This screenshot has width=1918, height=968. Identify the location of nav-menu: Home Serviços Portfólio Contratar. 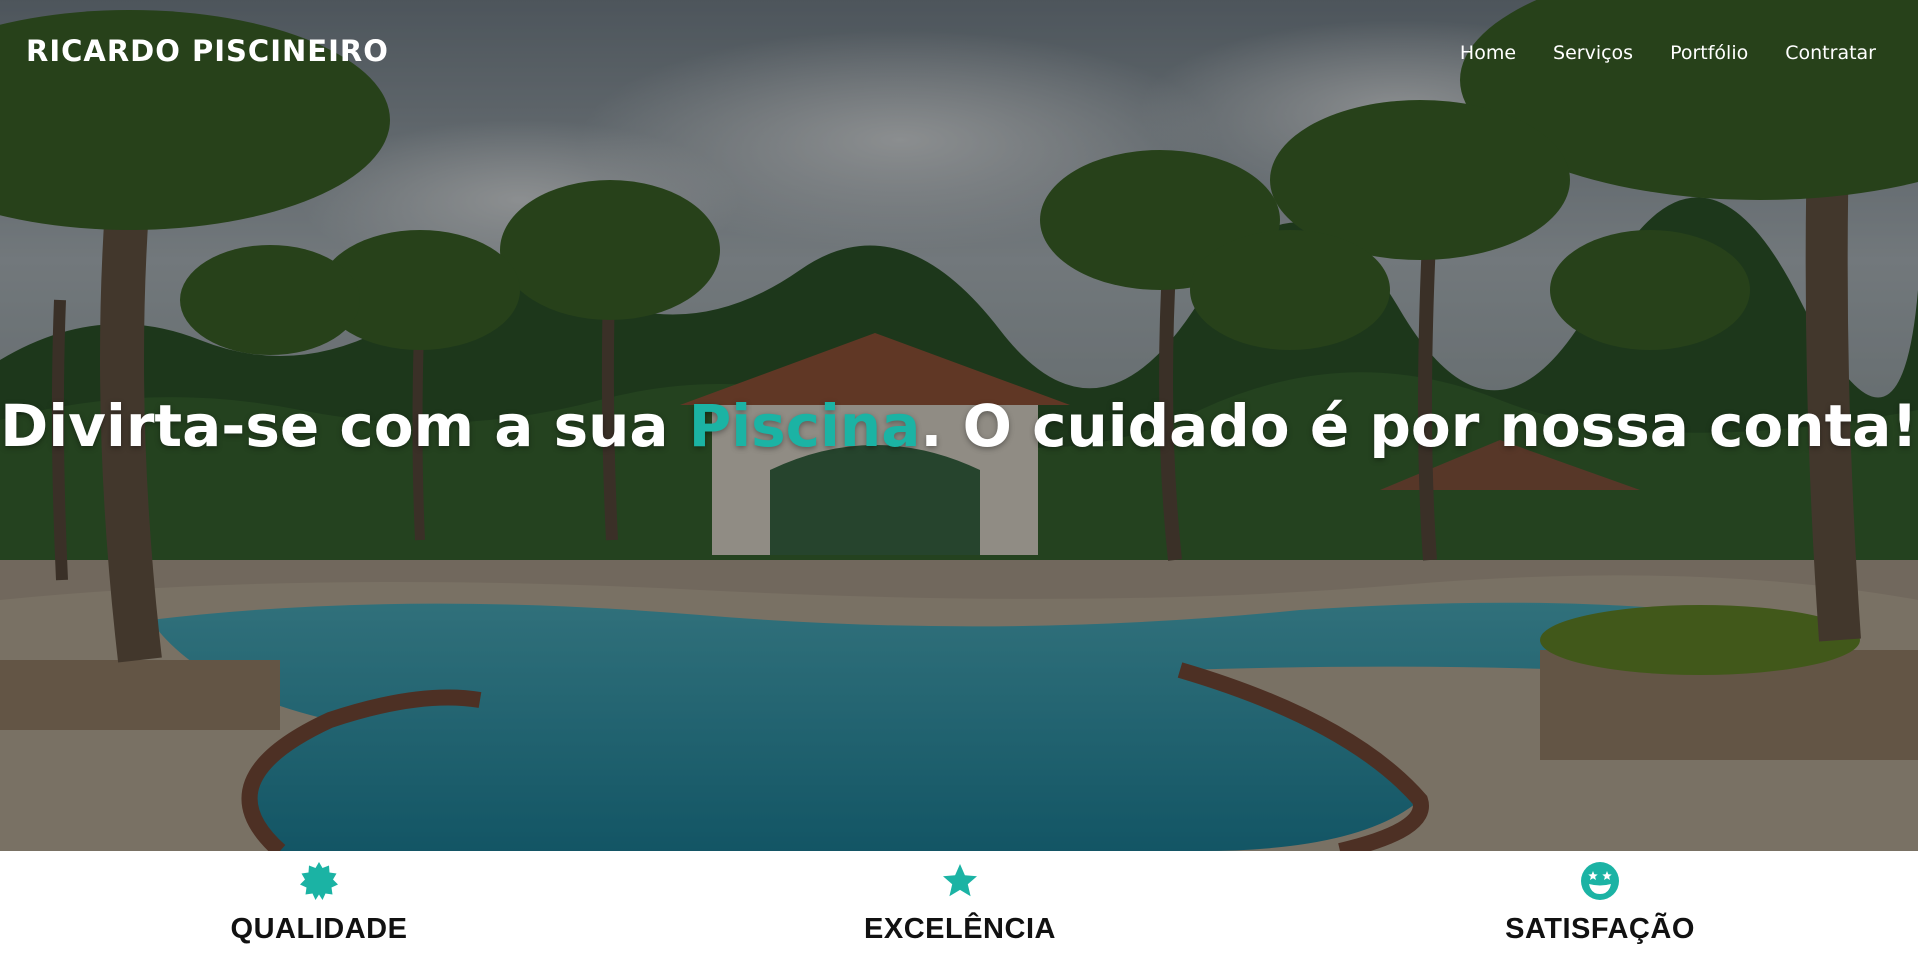
(1668, 53).